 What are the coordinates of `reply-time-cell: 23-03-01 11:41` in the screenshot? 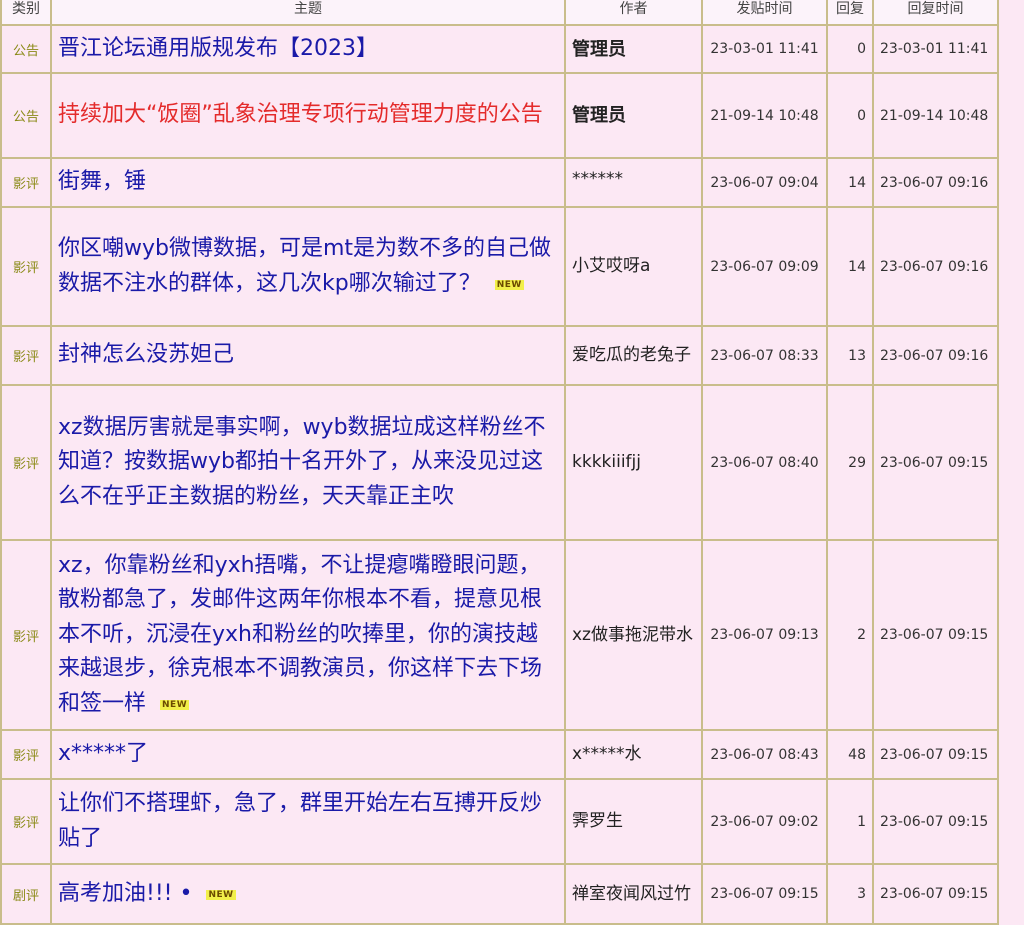 It's located at (935, 49).